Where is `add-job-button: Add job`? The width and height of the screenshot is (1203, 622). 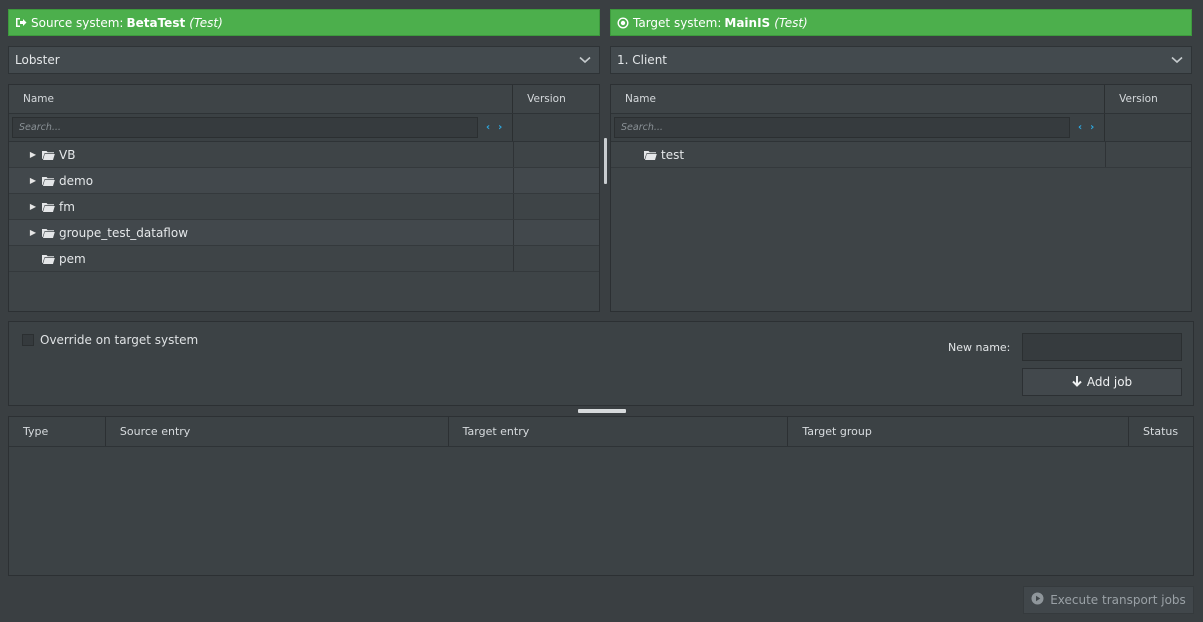 add-job-button: Add job is located at coordinates (1102, 382).